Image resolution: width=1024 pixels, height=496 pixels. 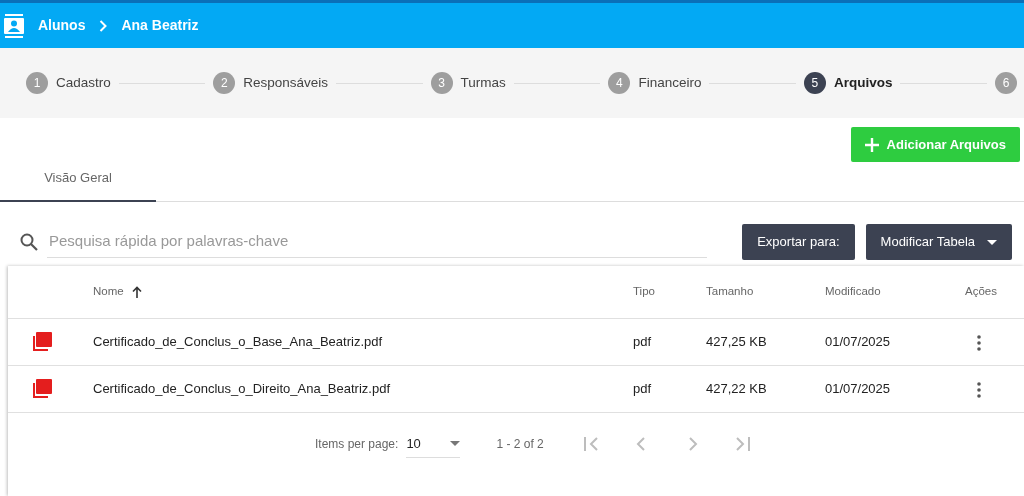 What do you see at coordinates (286, 83) in the screenshot?
I see `step-label: Responsáveis` at bounding box center [286, 83].